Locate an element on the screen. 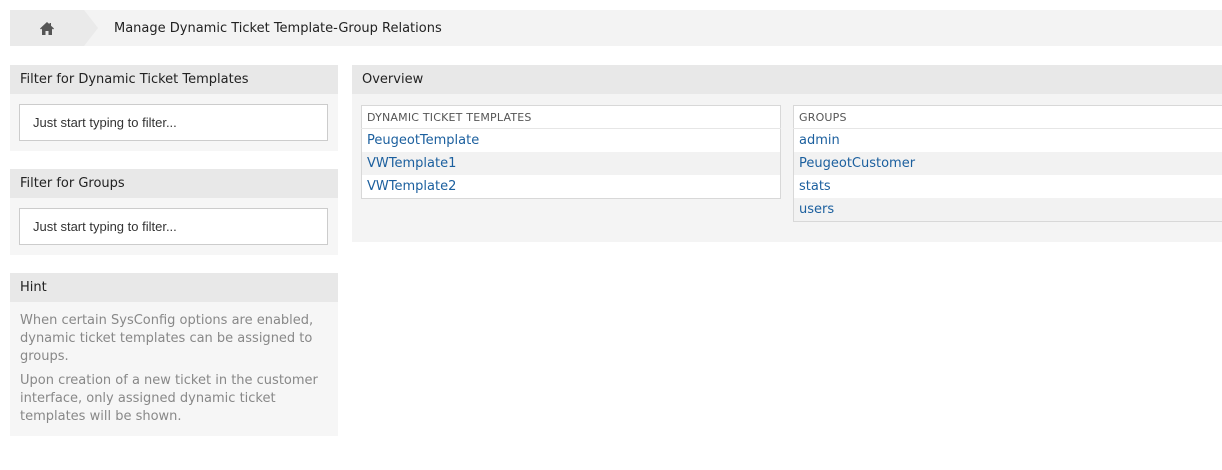  home-icon is located at coordinates (47, 28).